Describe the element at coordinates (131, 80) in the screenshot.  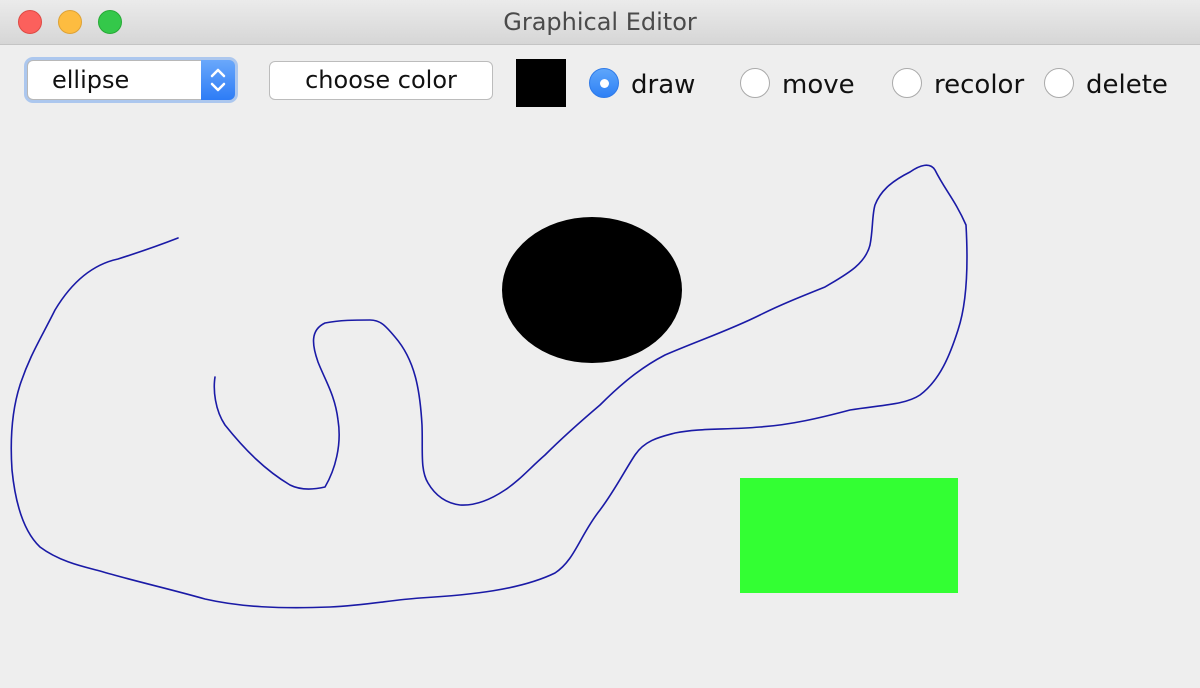
I see `shape-type-select: ellipse` at that location.